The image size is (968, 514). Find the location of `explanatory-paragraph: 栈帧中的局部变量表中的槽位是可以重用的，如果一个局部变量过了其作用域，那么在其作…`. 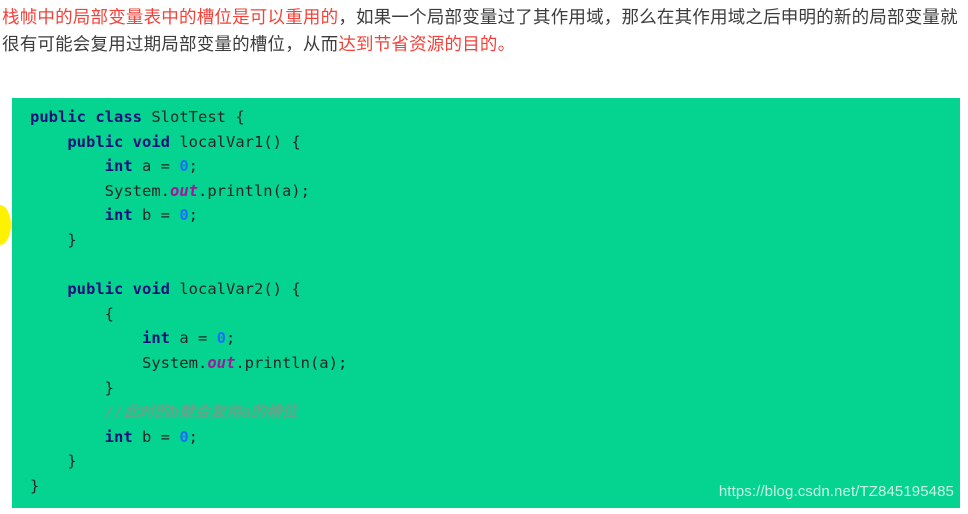

explanatory-paragraph: 栈帧中的局部变量表中的槽位是可以重用的，如果一个局部变量过了其作用域，那么在其作… is located at coordinates (484, 29).